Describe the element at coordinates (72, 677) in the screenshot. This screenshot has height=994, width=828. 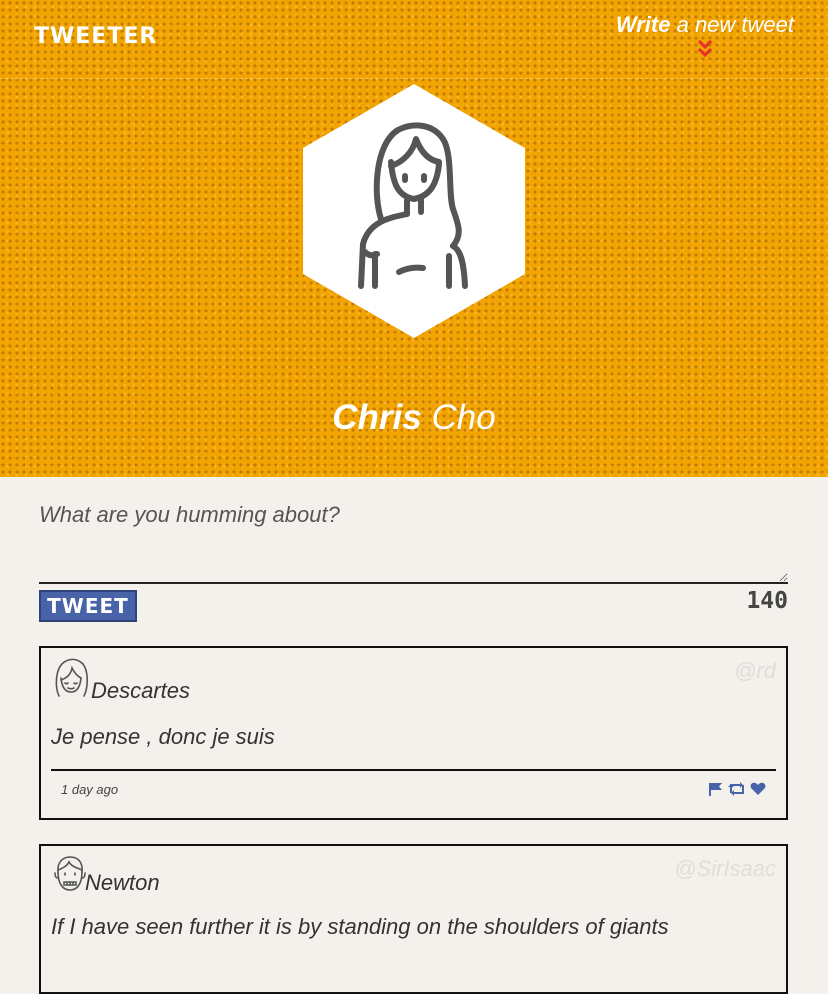
I see `girl-avatar-icon` at that location.